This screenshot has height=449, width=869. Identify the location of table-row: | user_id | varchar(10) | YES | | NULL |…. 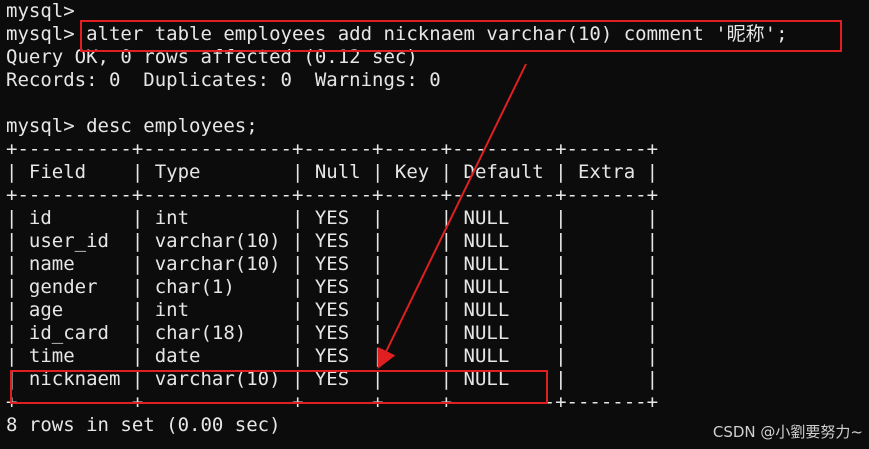
(332, 241).